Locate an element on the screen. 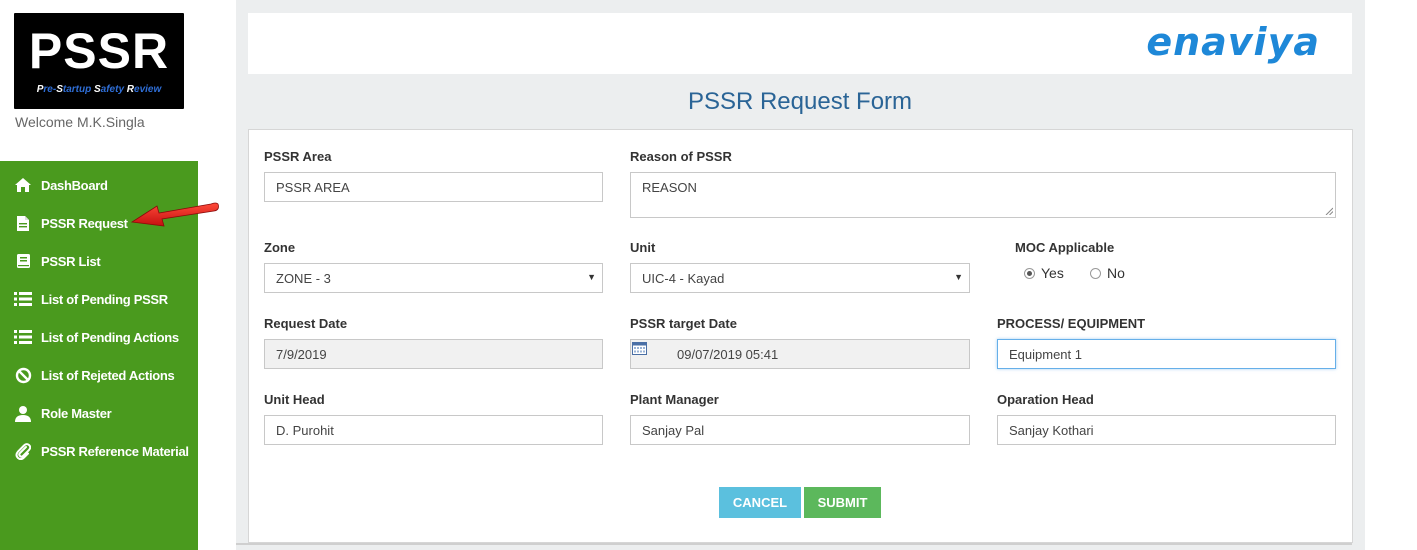 This screenshot has height=550, width=1417. sidebar-item-label: List of Rejeted Actions is located at coordinates (108, 375).